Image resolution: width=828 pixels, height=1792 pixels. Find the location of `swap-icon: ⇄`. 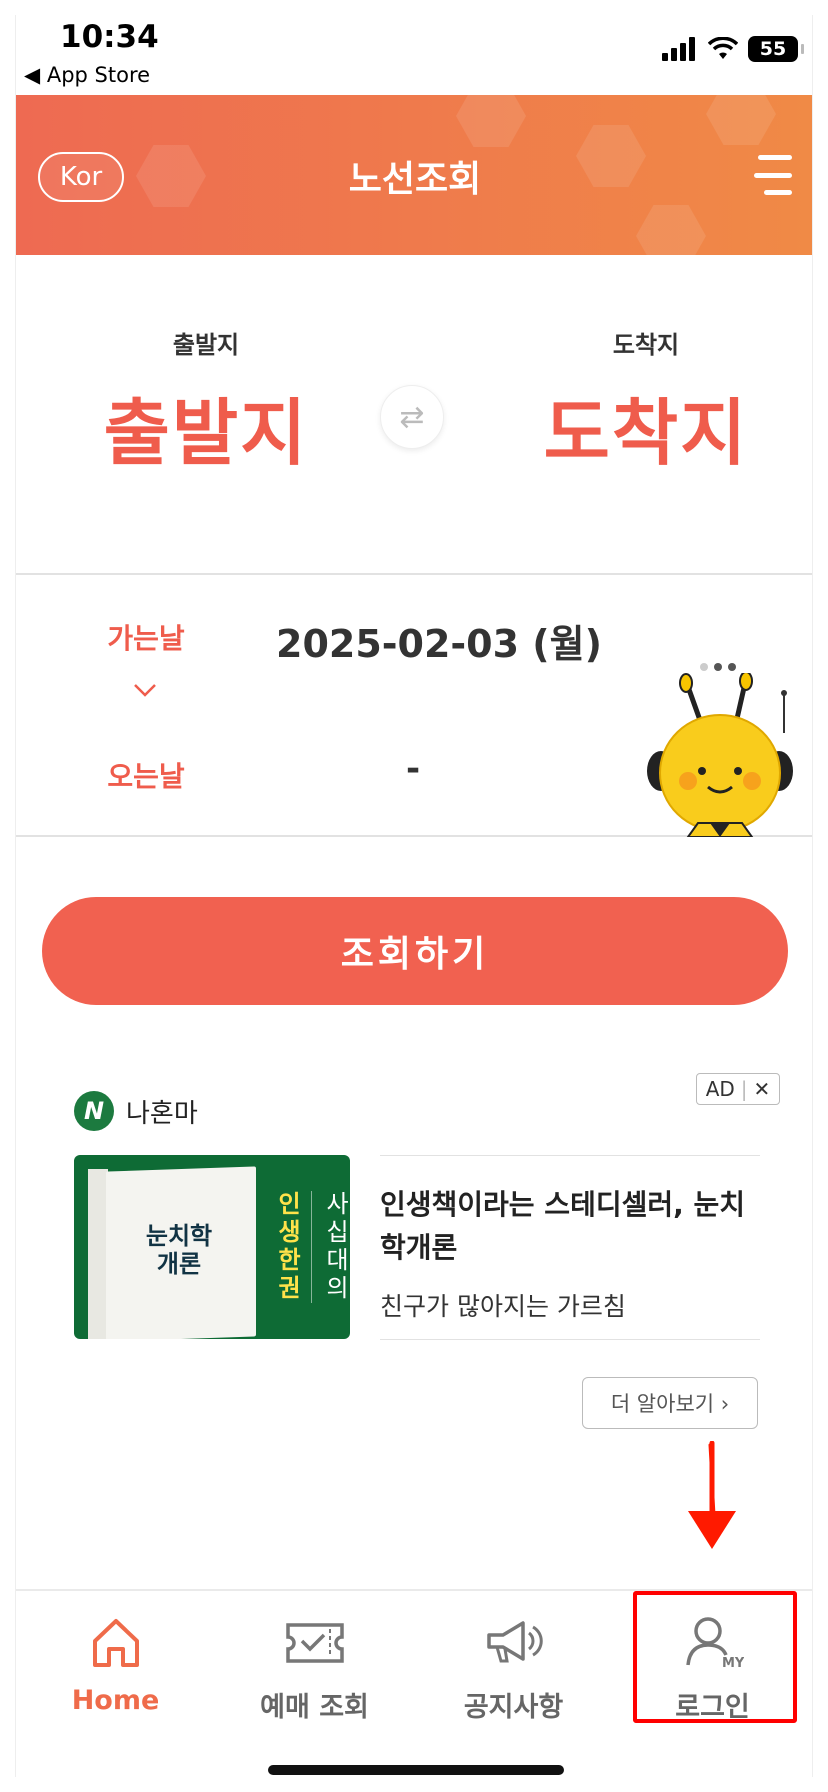

swap-icon: ⇄ is located at coordinates (412, 417).